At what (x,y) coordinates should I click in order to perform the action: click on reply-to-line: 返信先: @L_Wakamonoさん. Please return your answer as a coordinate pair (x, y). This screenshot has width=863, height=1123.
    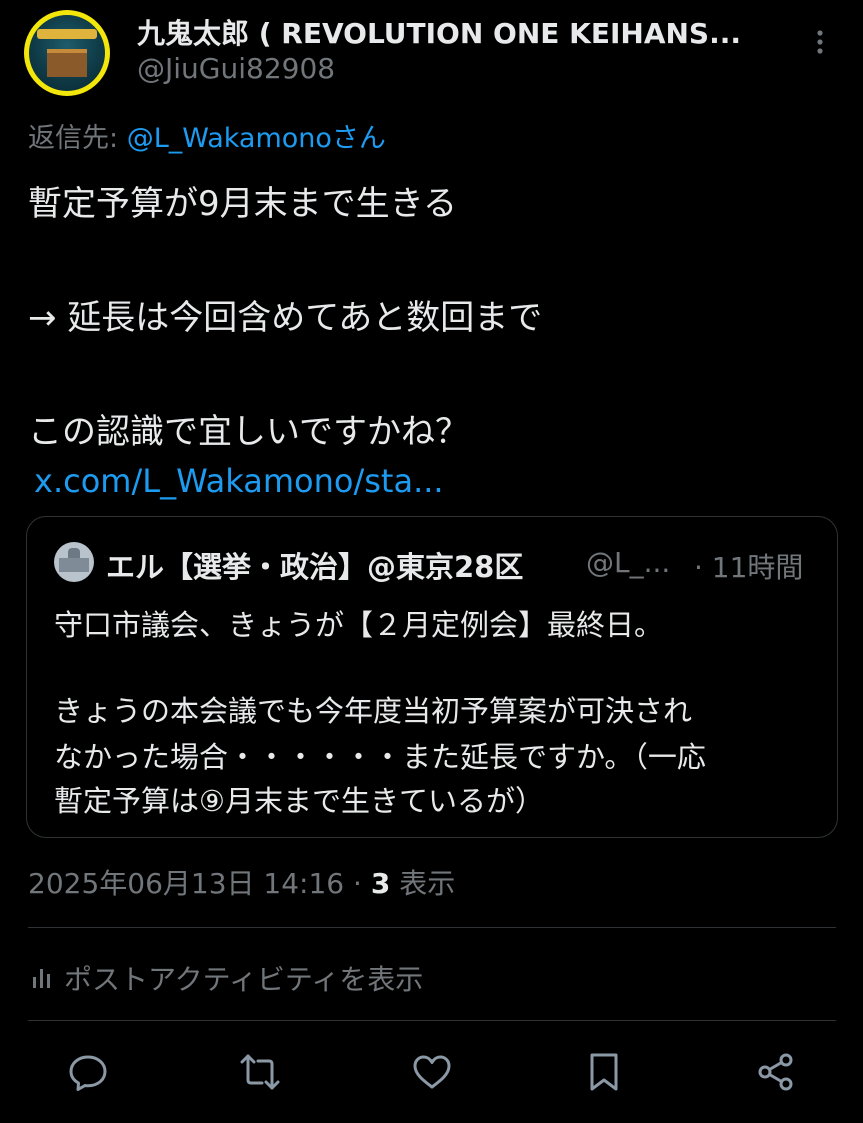
    Looking at the image, I should click on (207, 135).